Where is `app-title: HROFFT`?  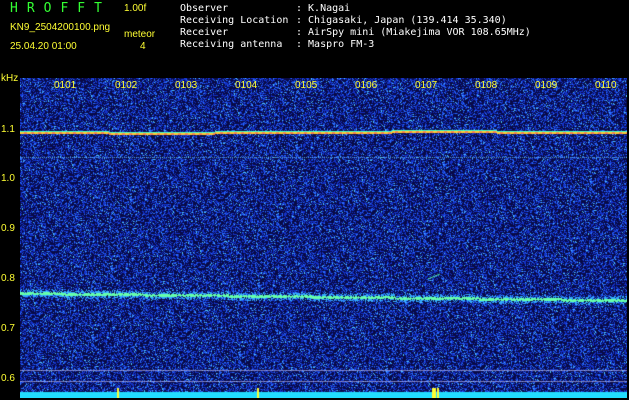 app-title: HROFFT is located at coordinates (60, 8).